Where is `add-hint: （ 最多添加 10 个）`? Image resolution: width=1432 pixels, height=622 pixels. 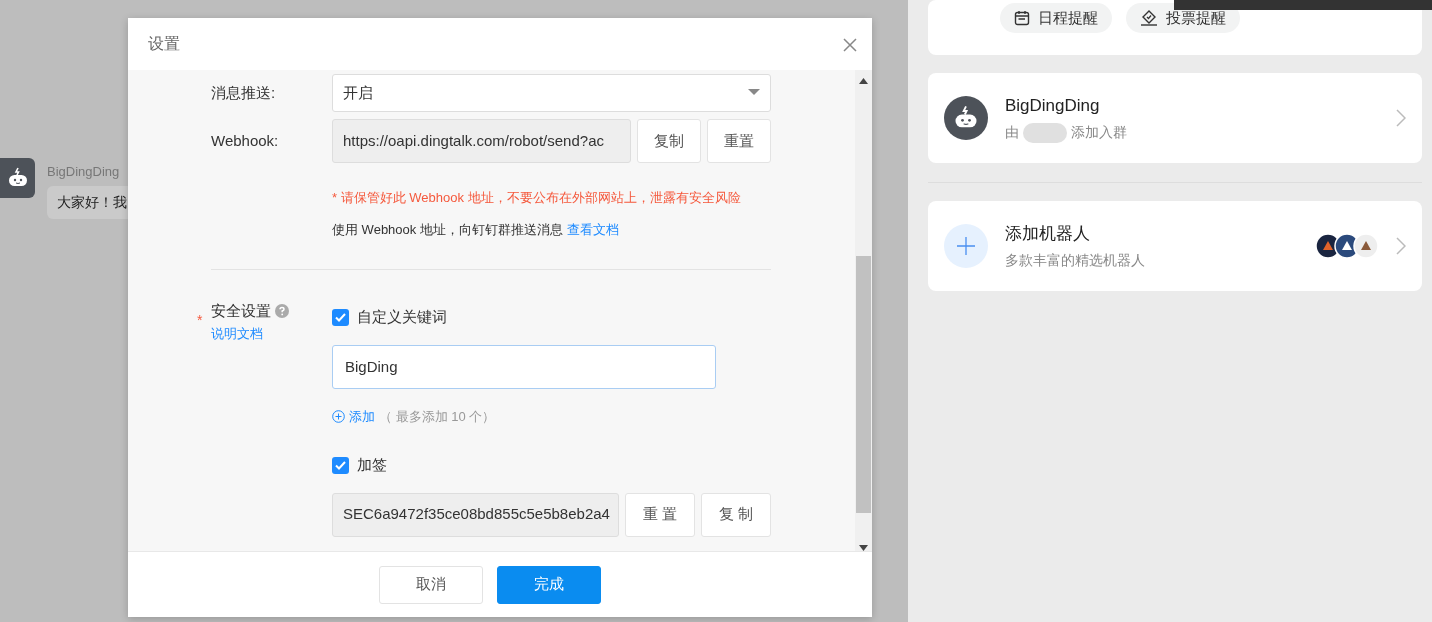
add-hint: （ 最多添加 10 个） is located at coordinates (437, 416).